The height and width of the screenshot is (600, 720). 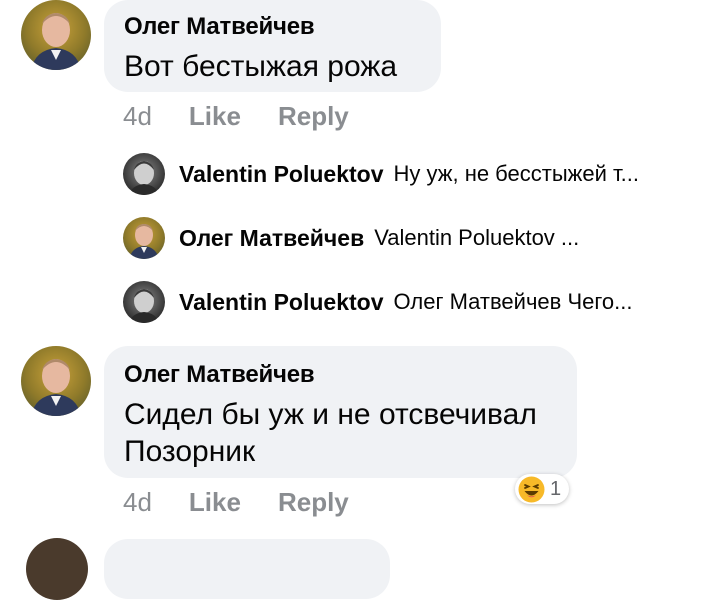 I want to click on reply-author: Олег Матвейчев, so click(x=271, y=238).